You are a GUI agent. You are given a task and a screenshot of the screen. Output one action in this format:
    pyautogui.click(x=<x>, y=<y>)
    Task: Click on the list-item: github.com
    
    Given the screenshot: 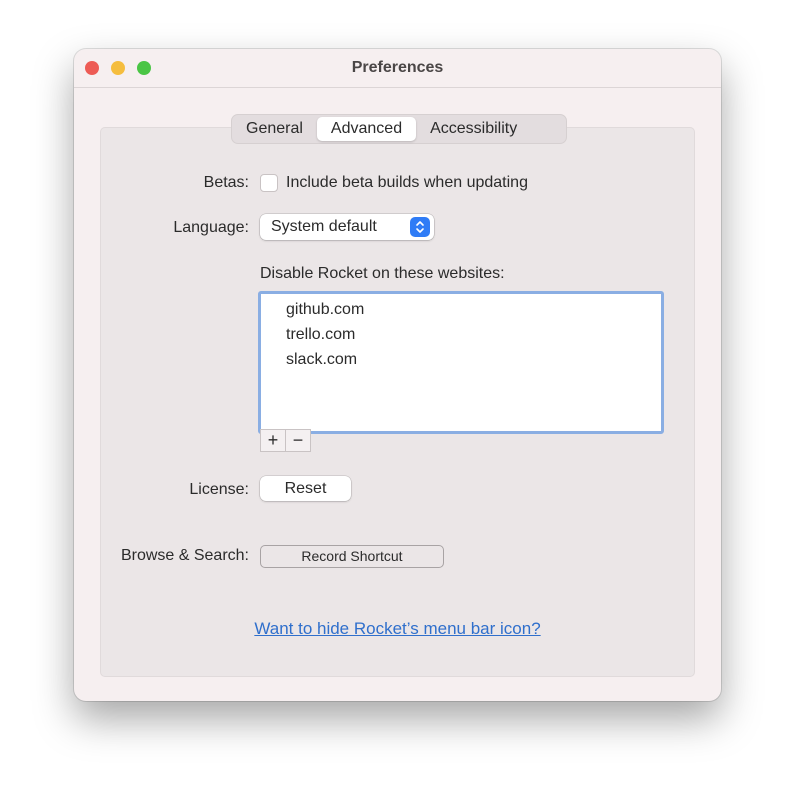 What is the action you would take?
    pyautogui.click(x=325, y=310)
    